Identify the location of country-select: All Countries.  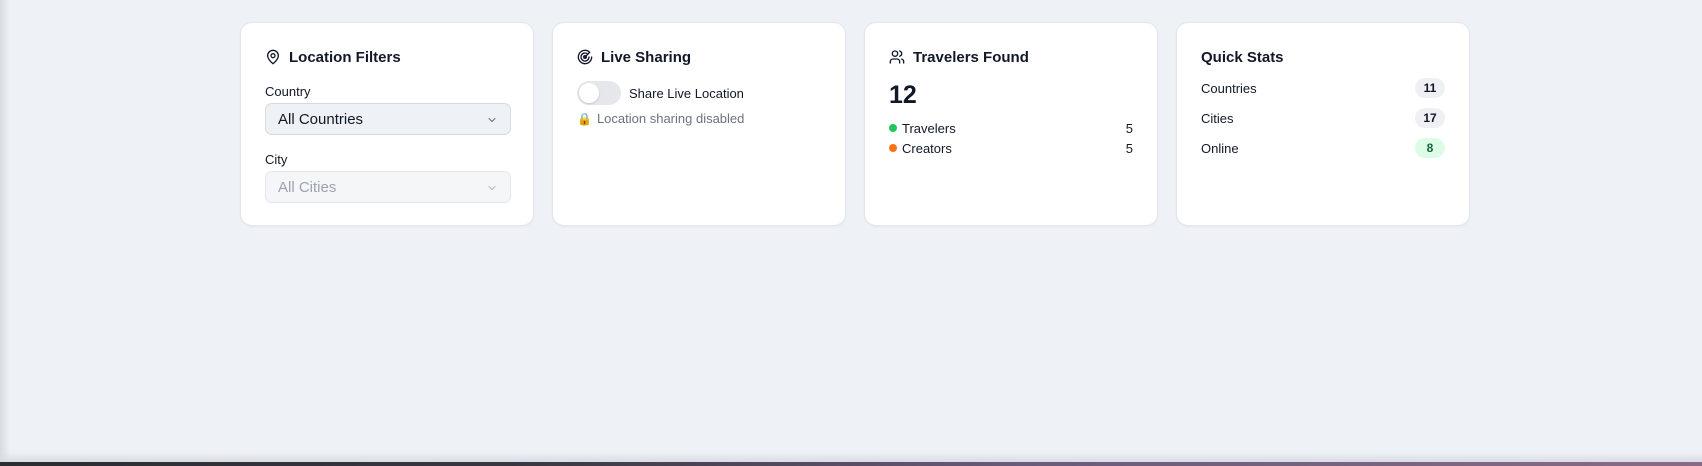
(388, 119).